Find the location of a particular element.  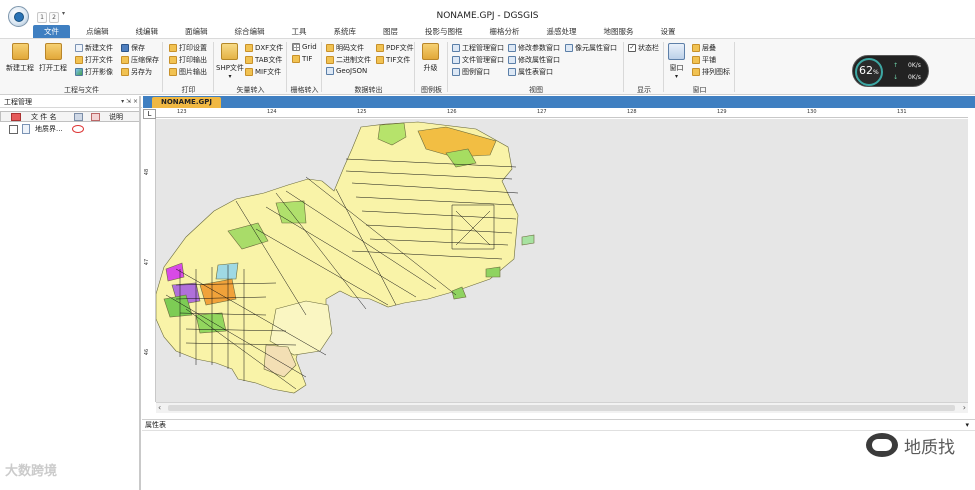

image-output-button: 图片输出 is located at coordinates (188, 72).